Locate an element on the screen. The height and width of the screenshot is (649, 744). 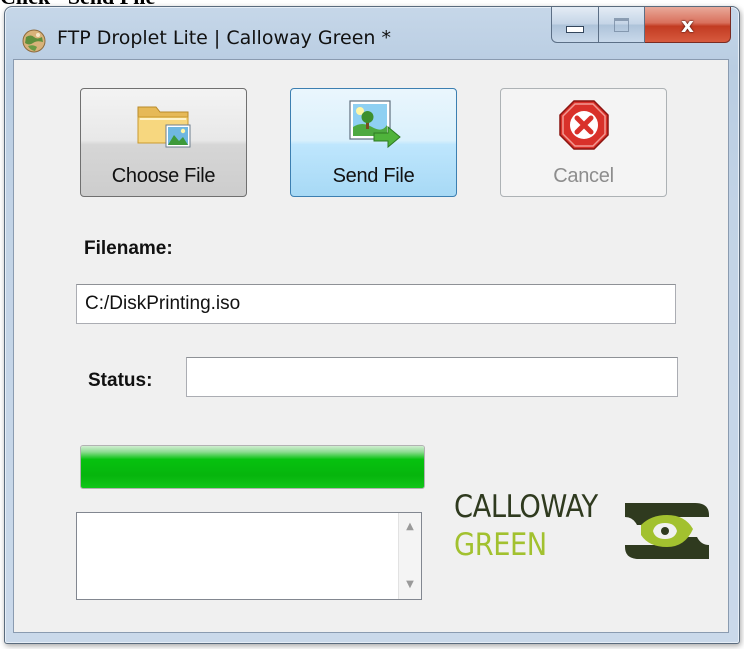
log-scrollbar: ▲ ▼ is located at coordinates (409, 556).